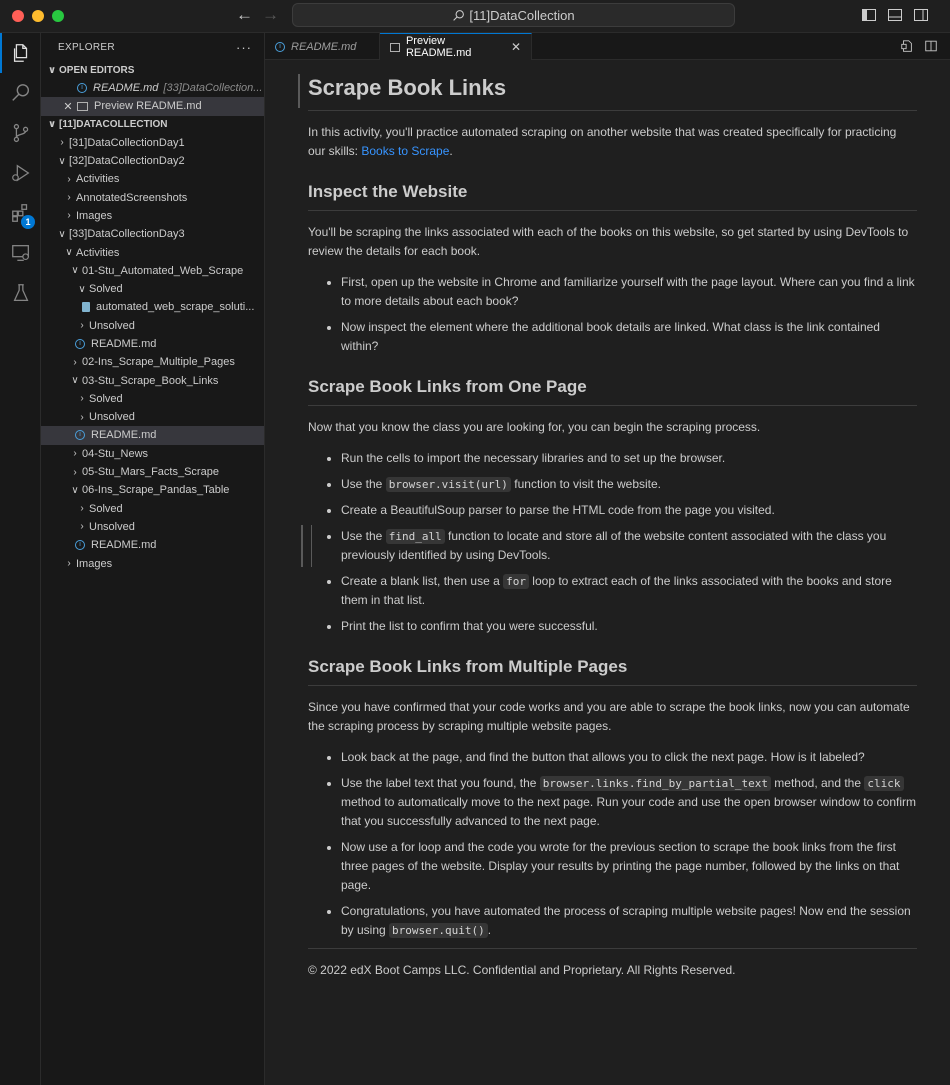 This screenshot has height=1085, width=950. I want to click on tree-folder: ∨ 01-Stu_Automated_Web_Scrape, so click(152, 271).